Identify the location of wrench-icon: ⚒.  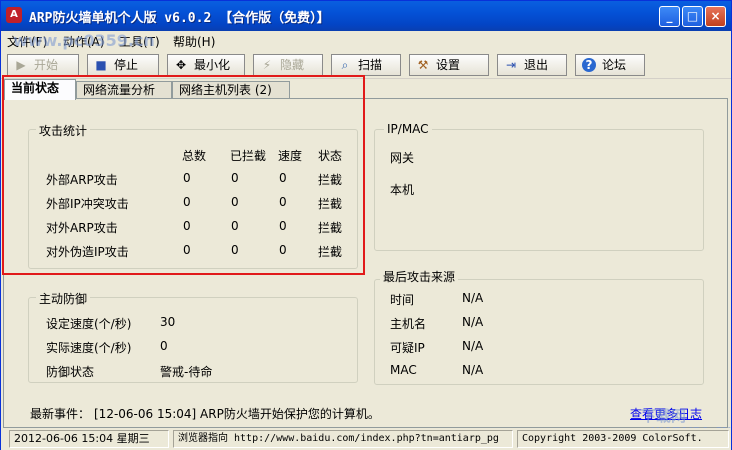
(423, 65).